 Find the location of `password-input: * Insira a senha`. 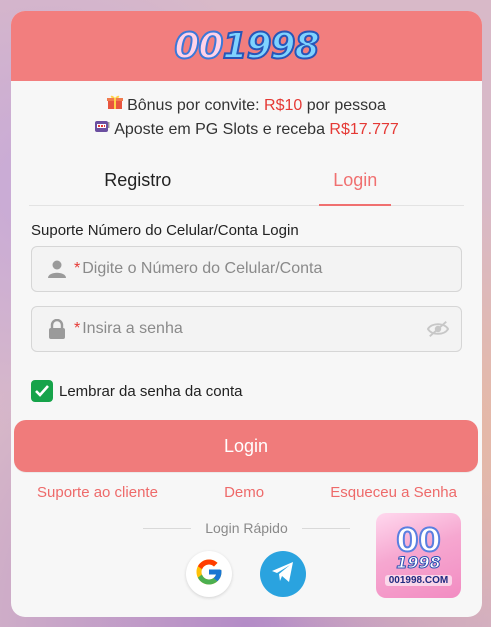

password-input: * Insira a senha is located at coordinates (246, 329).